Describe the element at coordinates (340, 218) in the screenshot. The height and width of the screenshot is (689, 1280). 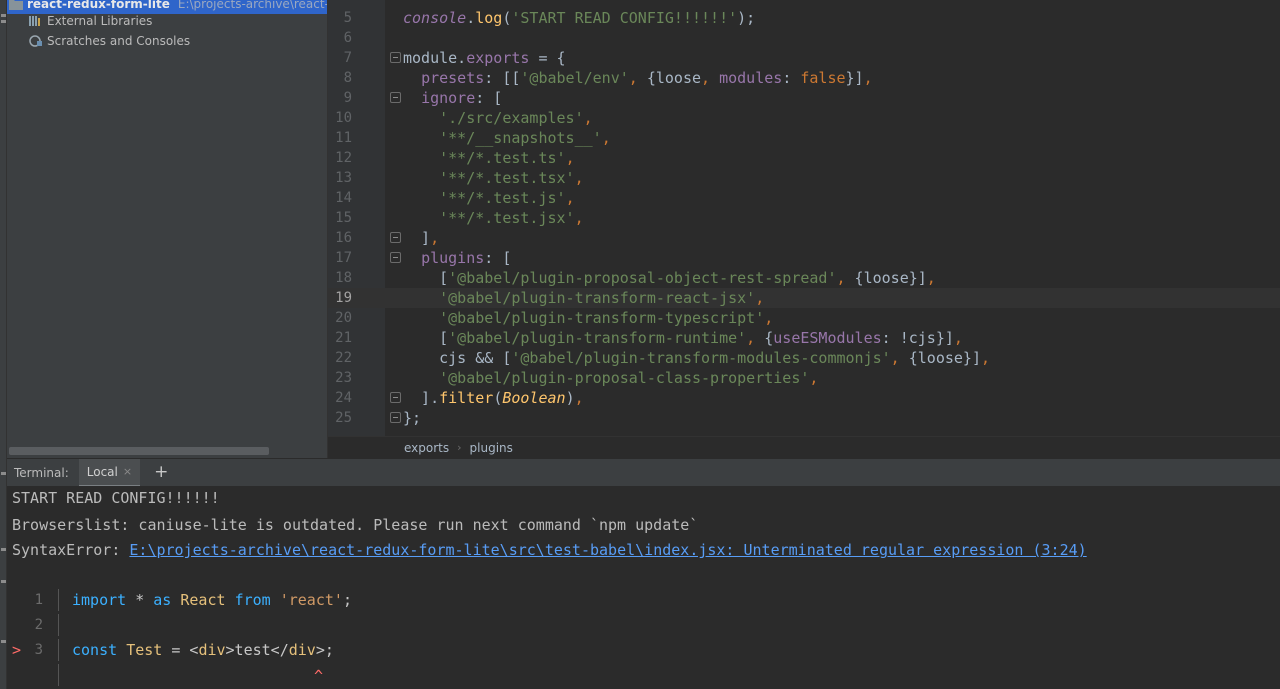
I see `line-number: 15` at that location.